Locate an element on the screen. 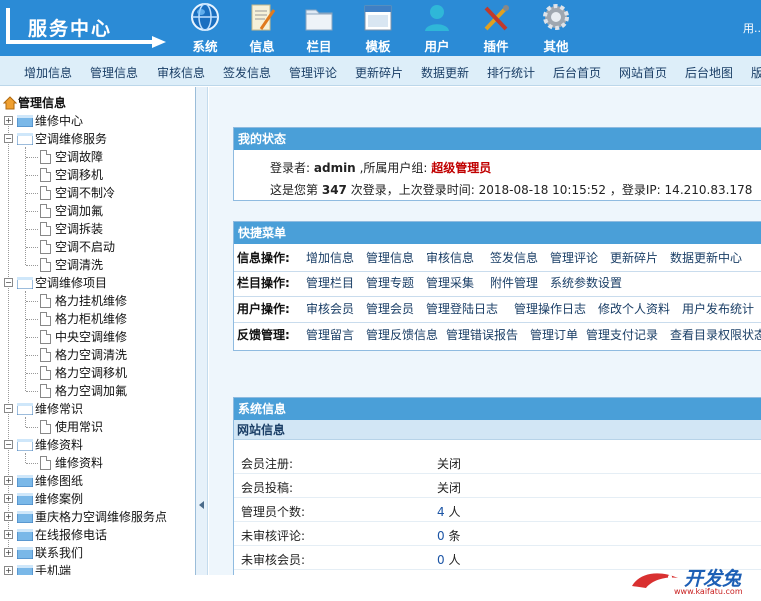 The image size is (761, 601). quick-link: 增加信息 is located at coordinates (330, 258).